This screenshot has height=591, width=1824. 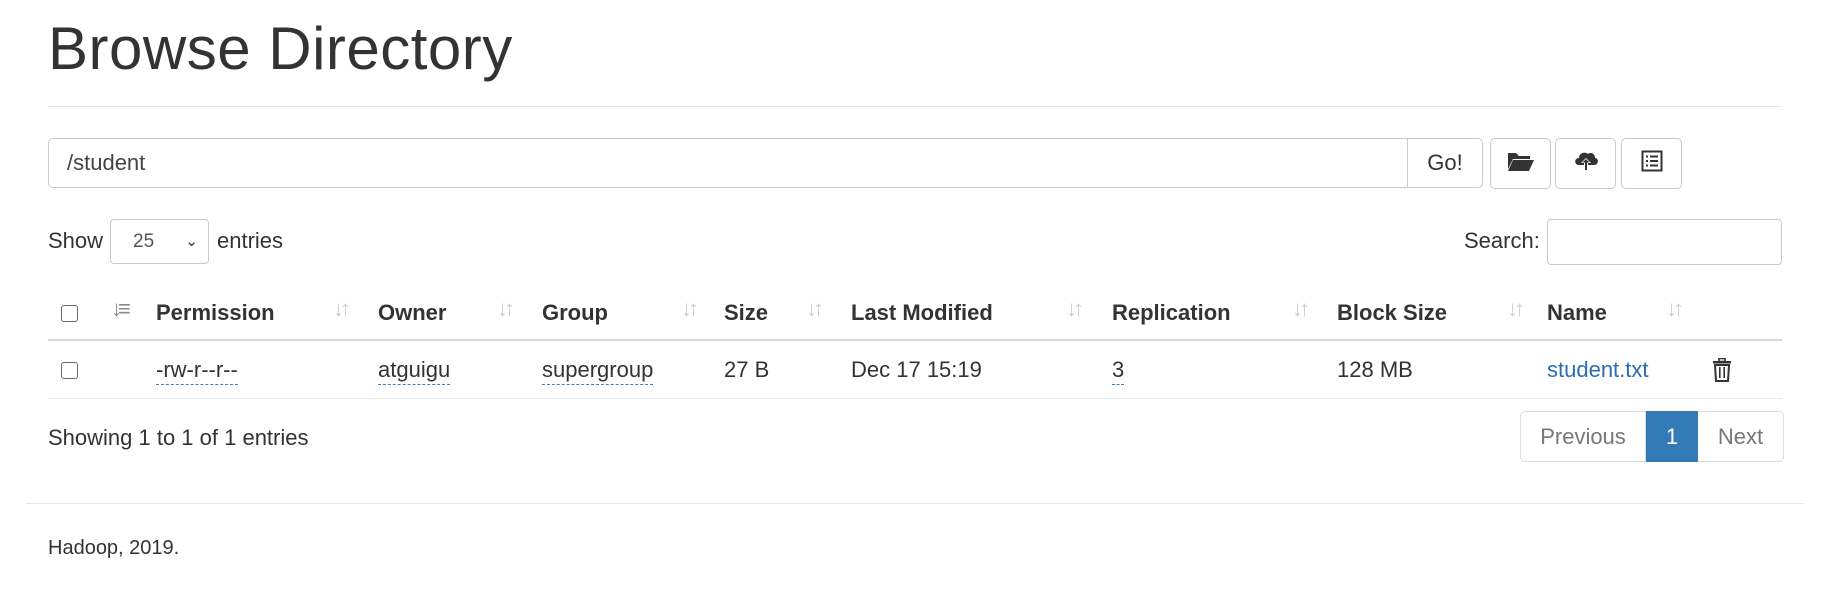 What do you see at coordinates (69, 370) in the screenshot?
I see `row-checkbox` at bounding box center [69, 370].